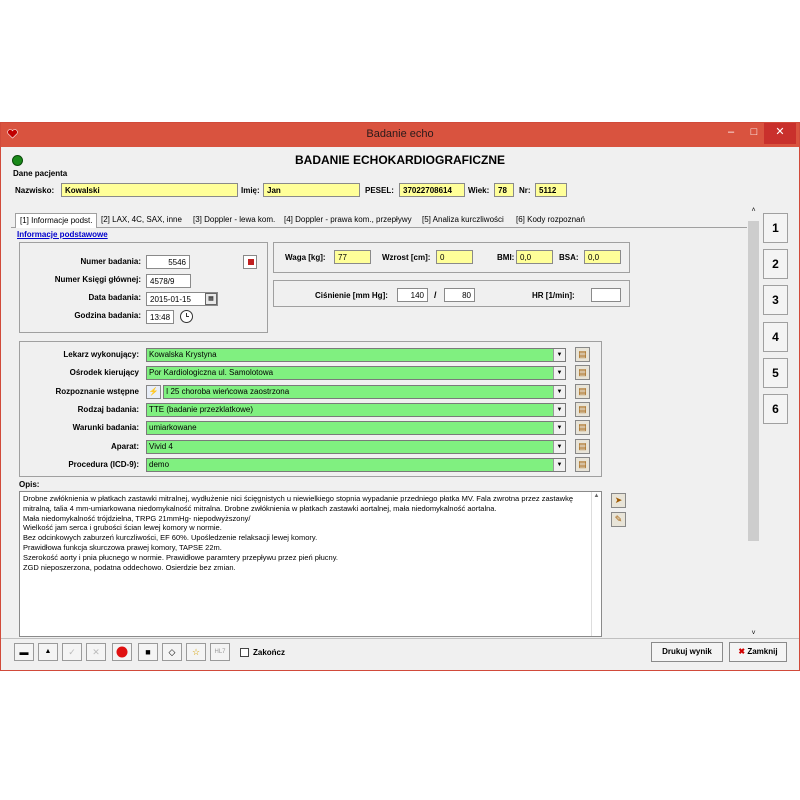 This screenshot has height=800, width=800. Describe the element at coordinates (432, 190) in the screenshot. I see `pesel-field: 37022708614` at that location.